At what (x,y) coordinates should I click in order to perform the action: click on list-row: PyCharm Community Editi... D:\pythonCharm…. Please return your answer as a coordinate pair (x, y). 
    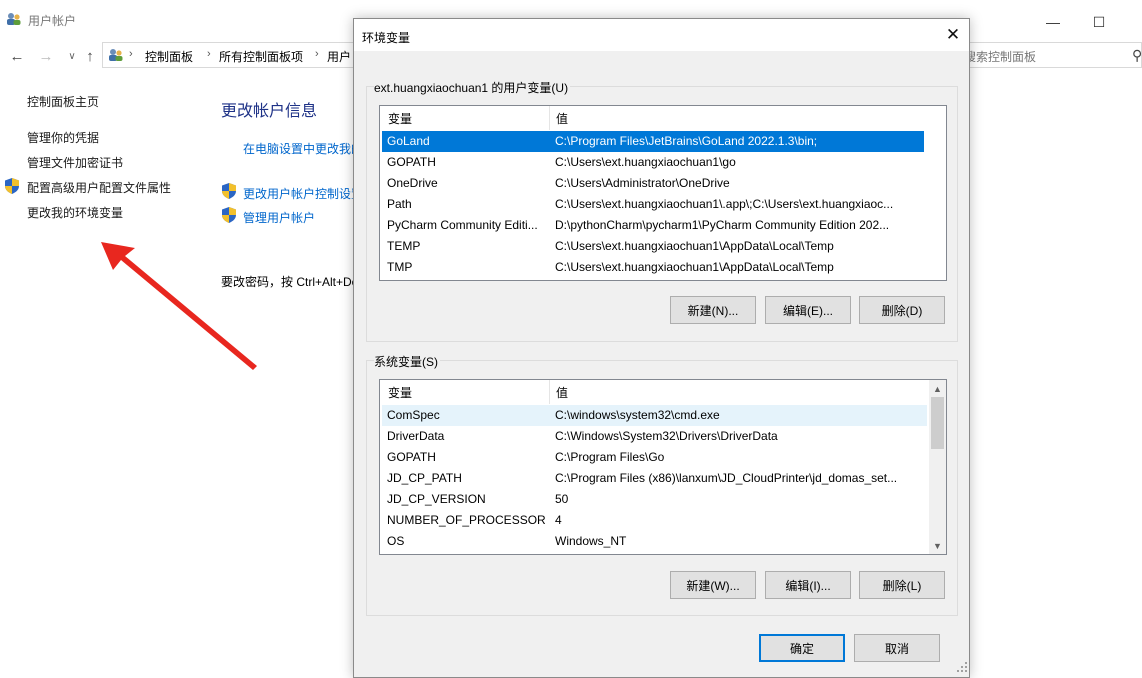
    Looking at the image, I should click on (653, 225).